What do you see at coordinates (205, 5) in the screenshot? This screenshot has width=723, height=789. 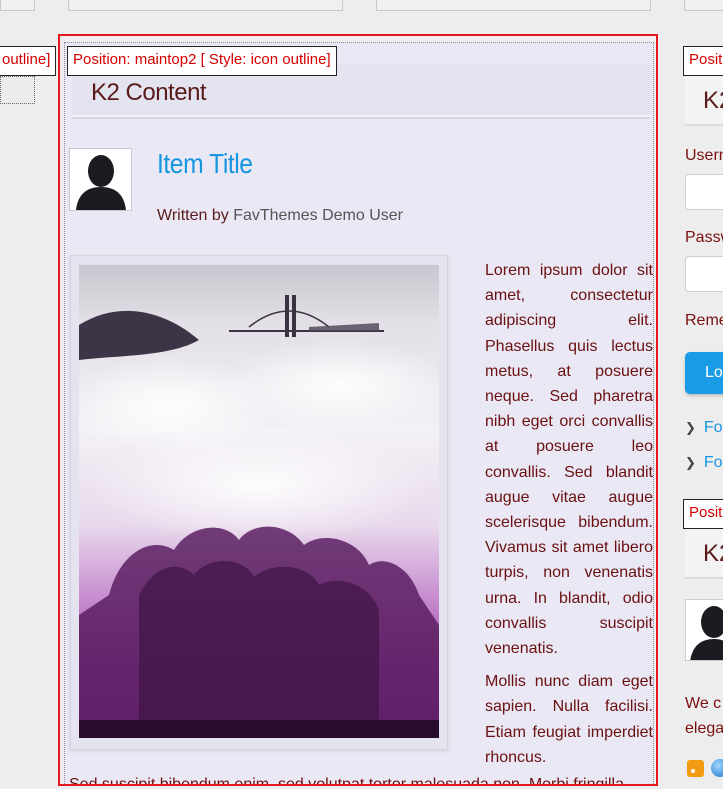 I see `top-stub-center-left` at bounding box center [205, 5].